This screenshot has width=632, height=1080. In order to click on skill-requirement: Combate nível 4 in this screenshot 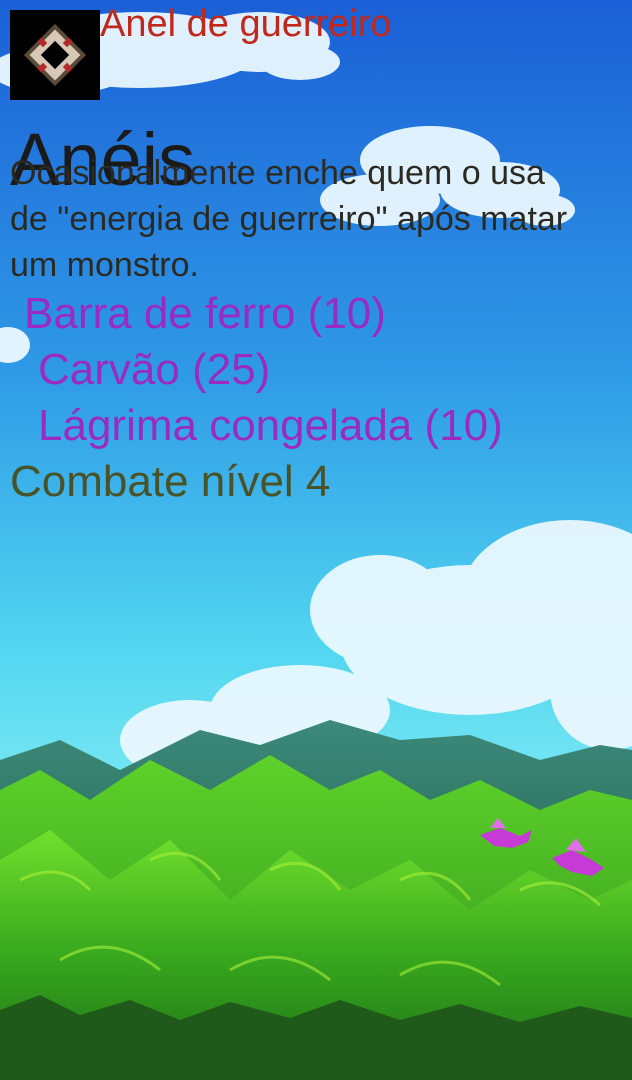, I will do `click(170, 481)`.